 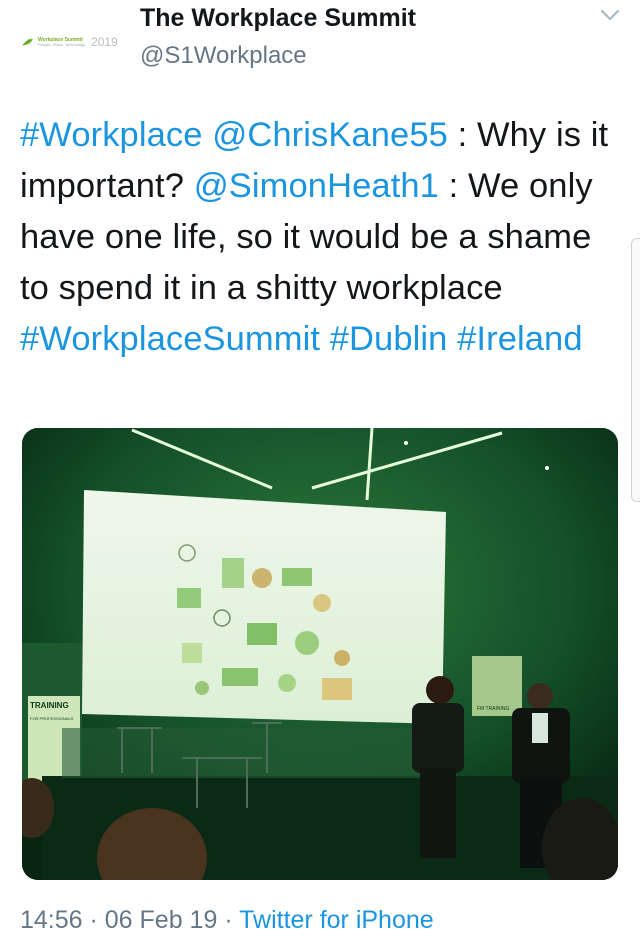 I want to click on tweet-source: Twitter for iPhone, so click(x=336, y=920).